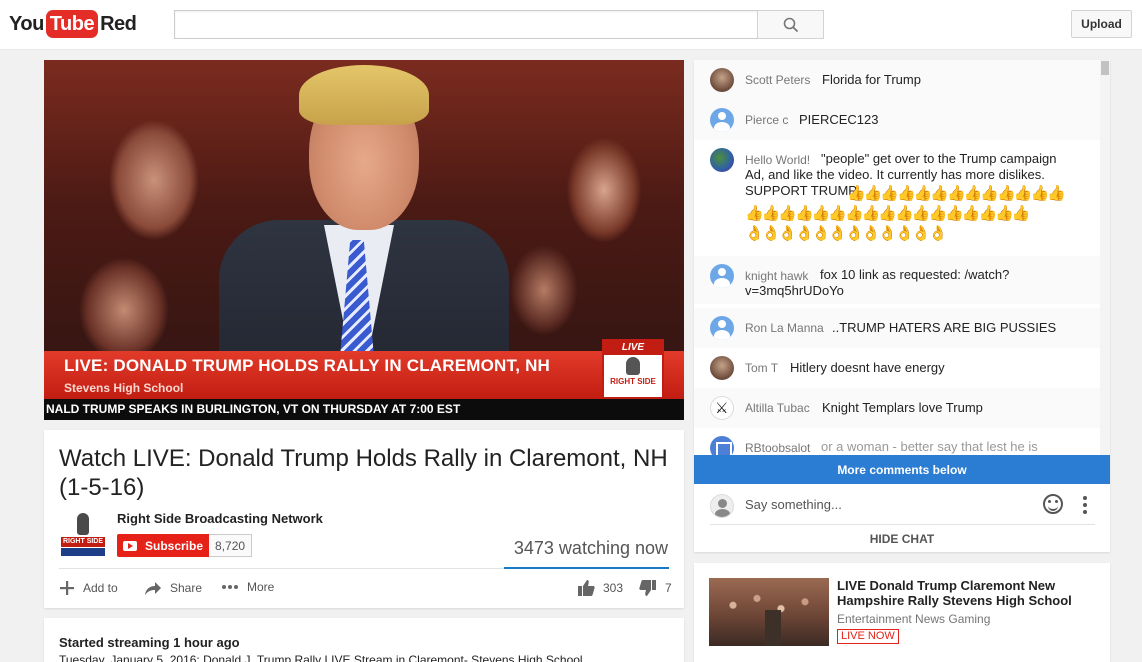  What do you see at coordinates (83, 552) in the screenshot?
I see `channel-logo-band` at bounding box center [83, 552].